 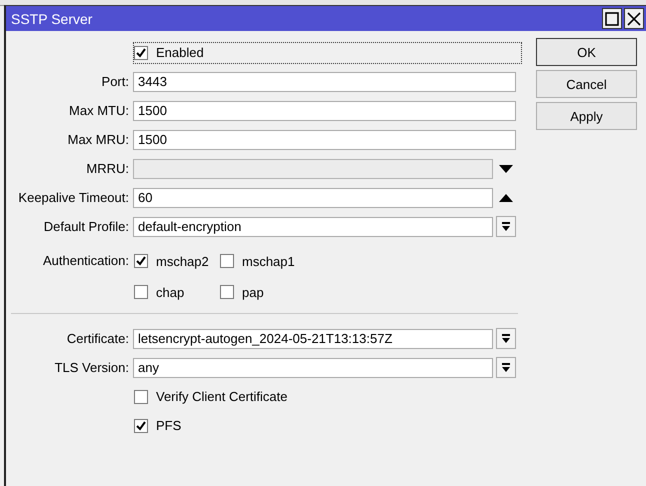 What do you see at coordinates (107, 168) in the screenshot?
I see `field-label: MRRU:` at bounding box center [107, 168].